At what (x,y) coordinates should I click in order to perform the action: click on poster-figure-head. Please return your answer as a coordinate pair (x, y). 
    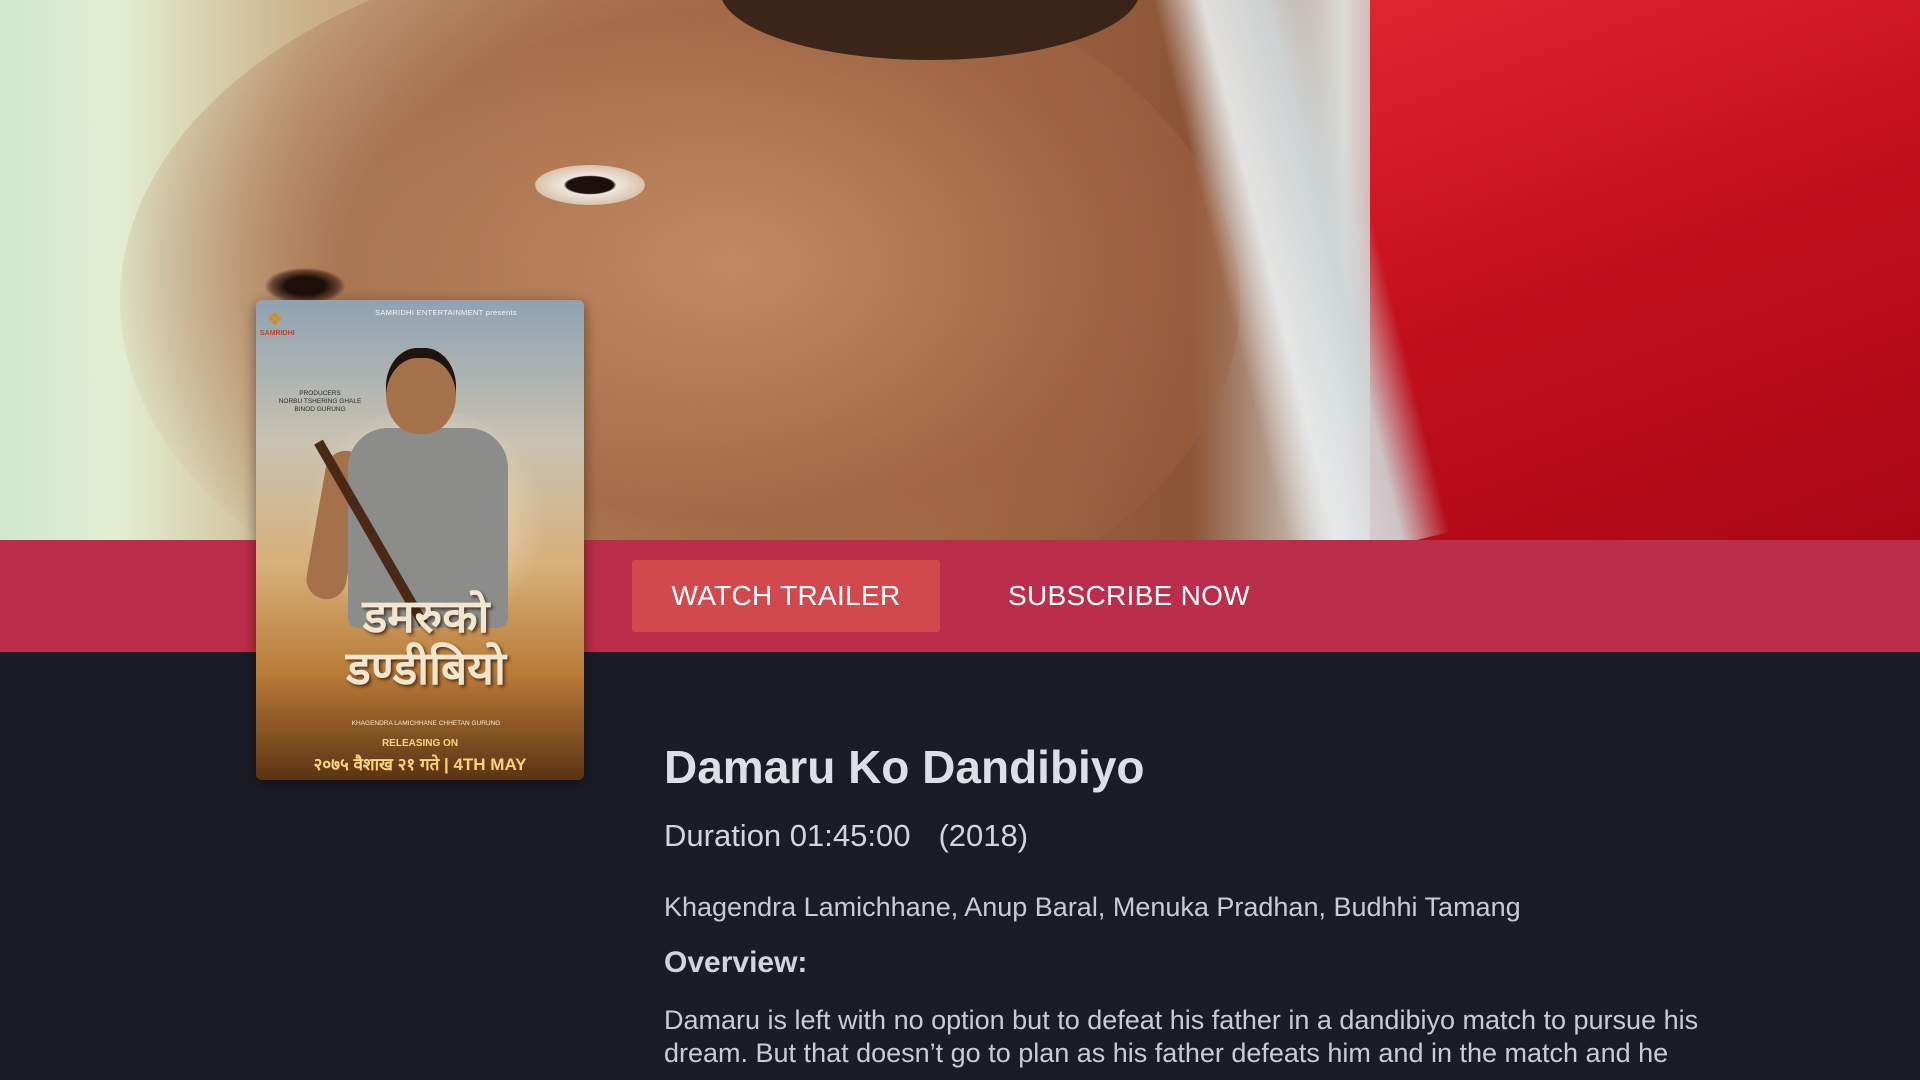
    Looking at the image, I should click on (421, 391).